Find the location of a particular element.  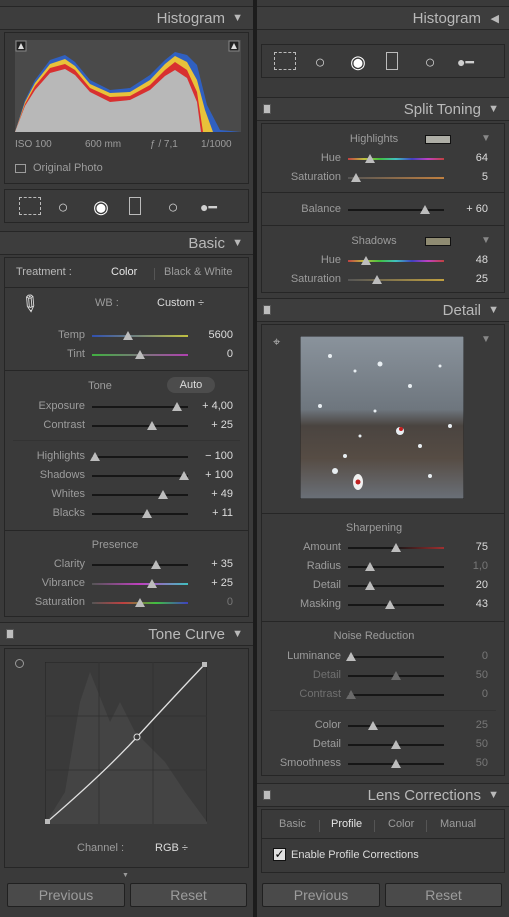

exposure-value: + 4,00 is located at coordinates (214, 406).